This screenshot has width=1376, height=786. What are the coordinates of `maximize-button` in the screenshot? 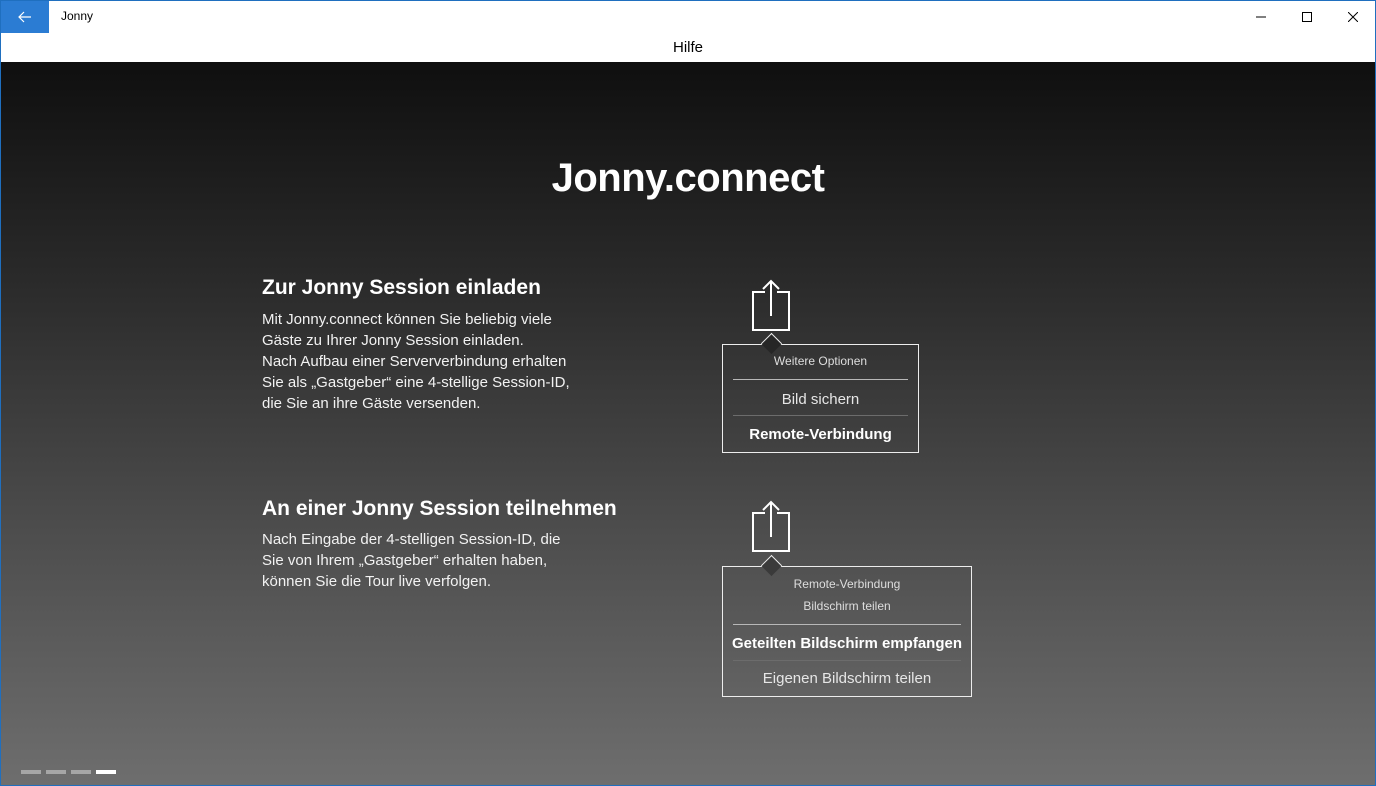 It's located at (1307, 17).